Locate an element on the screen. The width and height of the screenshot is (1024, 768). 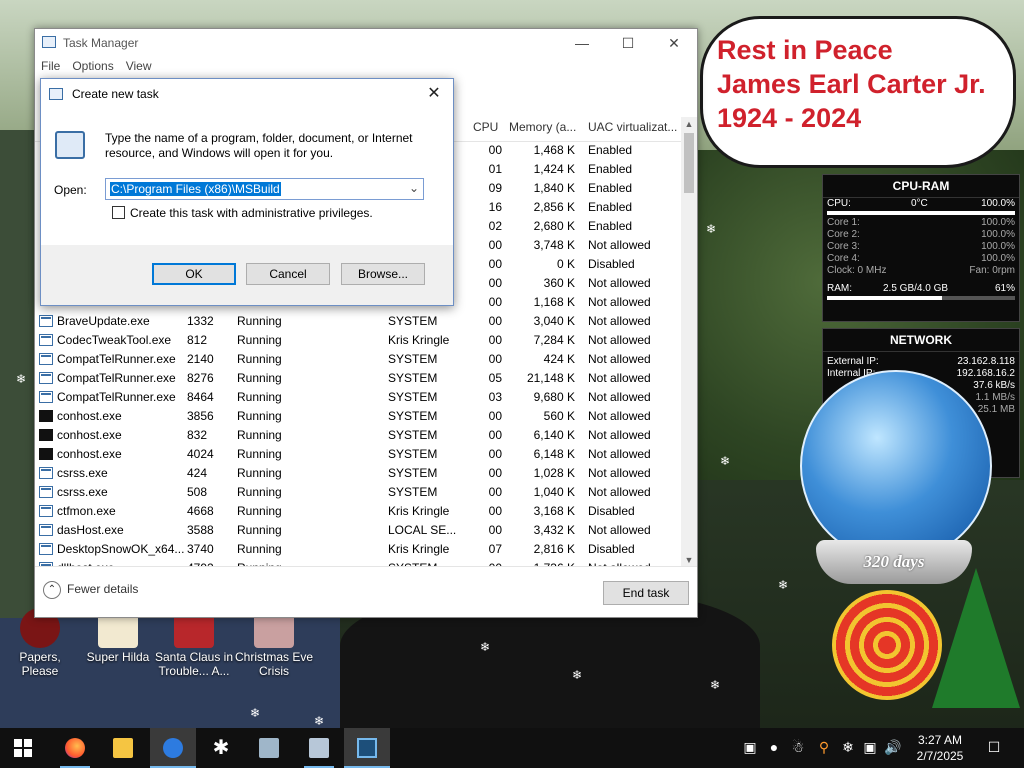
search-icon: ⚲ is located at coordinates (824, 747).